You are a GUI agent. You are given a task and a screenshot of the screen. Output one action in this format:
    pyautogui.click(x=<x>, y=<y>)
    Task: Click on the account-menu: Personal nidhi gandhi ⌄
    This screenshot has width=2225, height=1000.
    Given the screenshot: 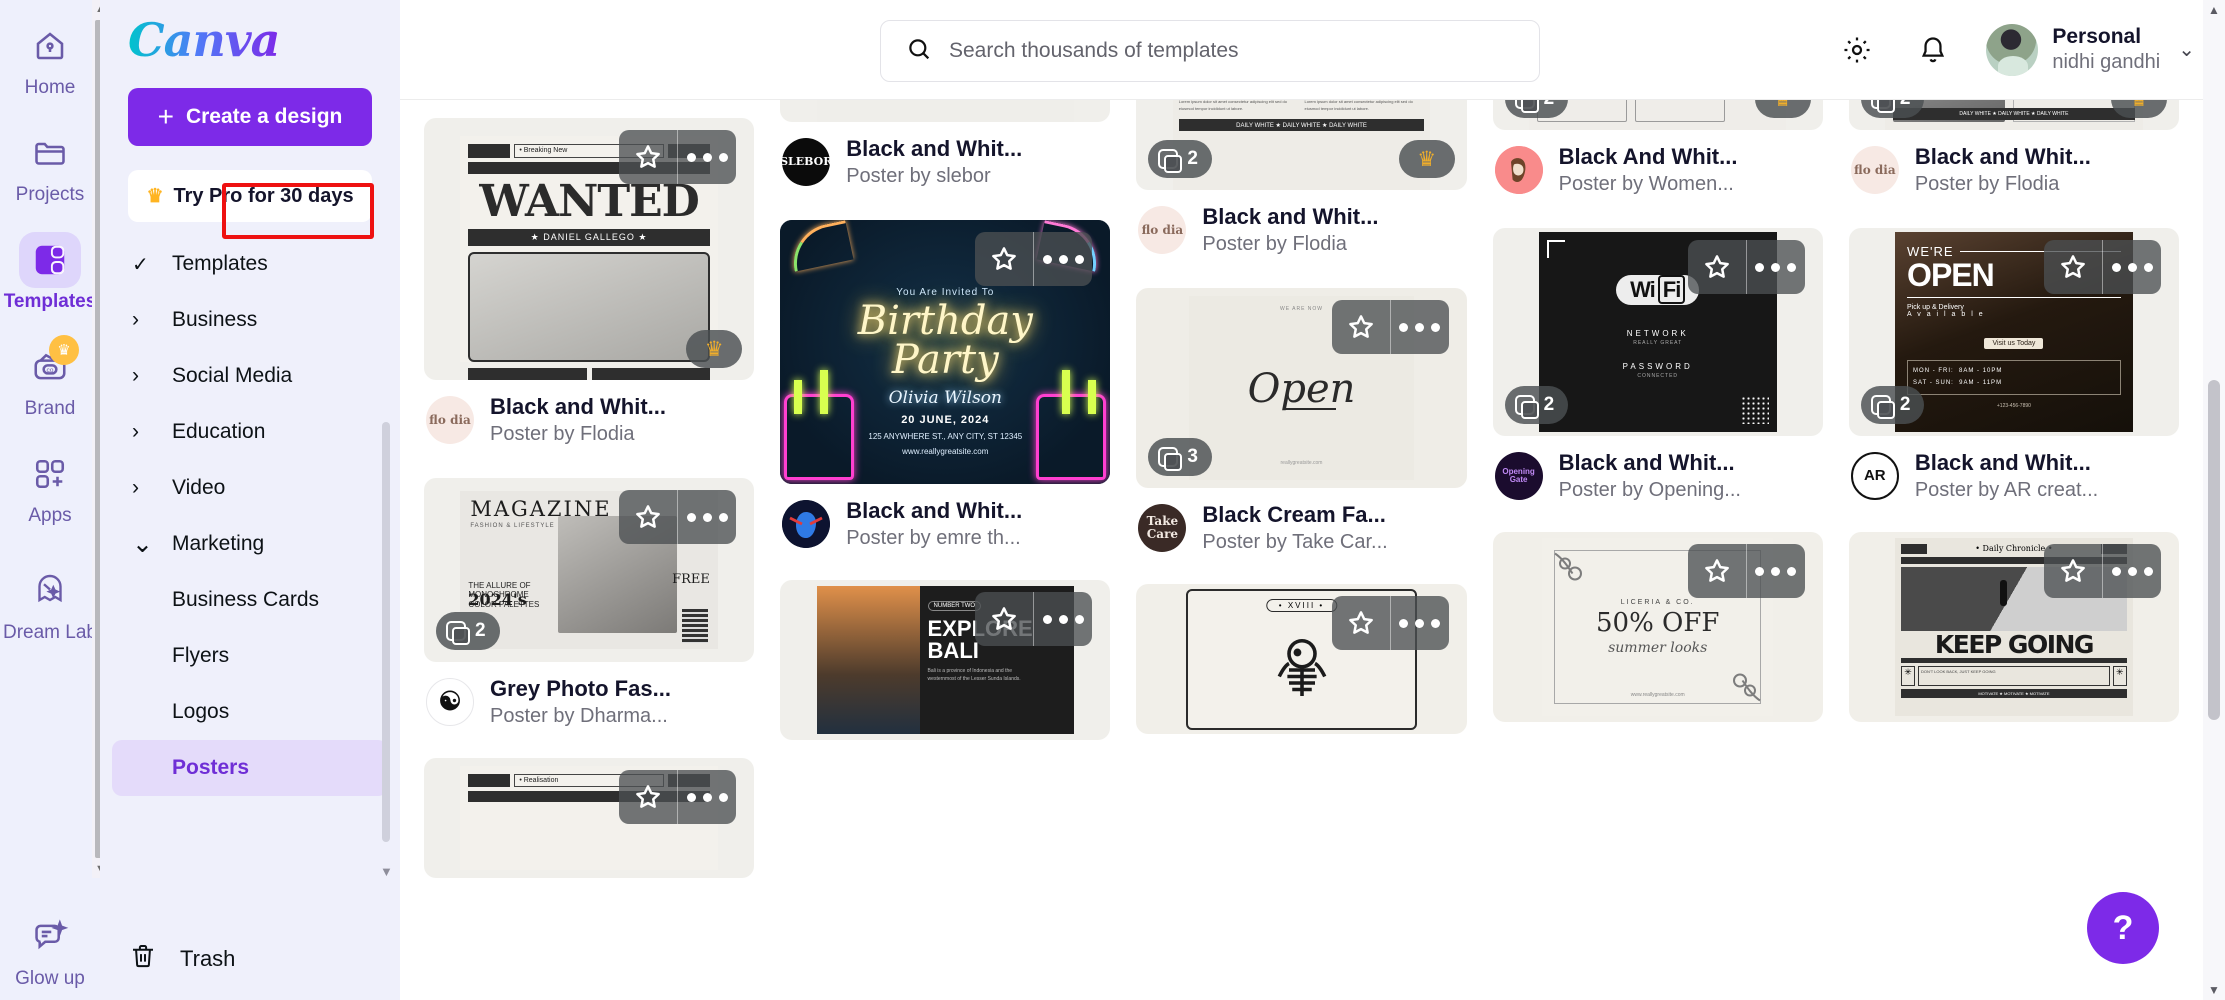 What is the action you would take?
    pyautogui.click(x=2090, y=49)
    